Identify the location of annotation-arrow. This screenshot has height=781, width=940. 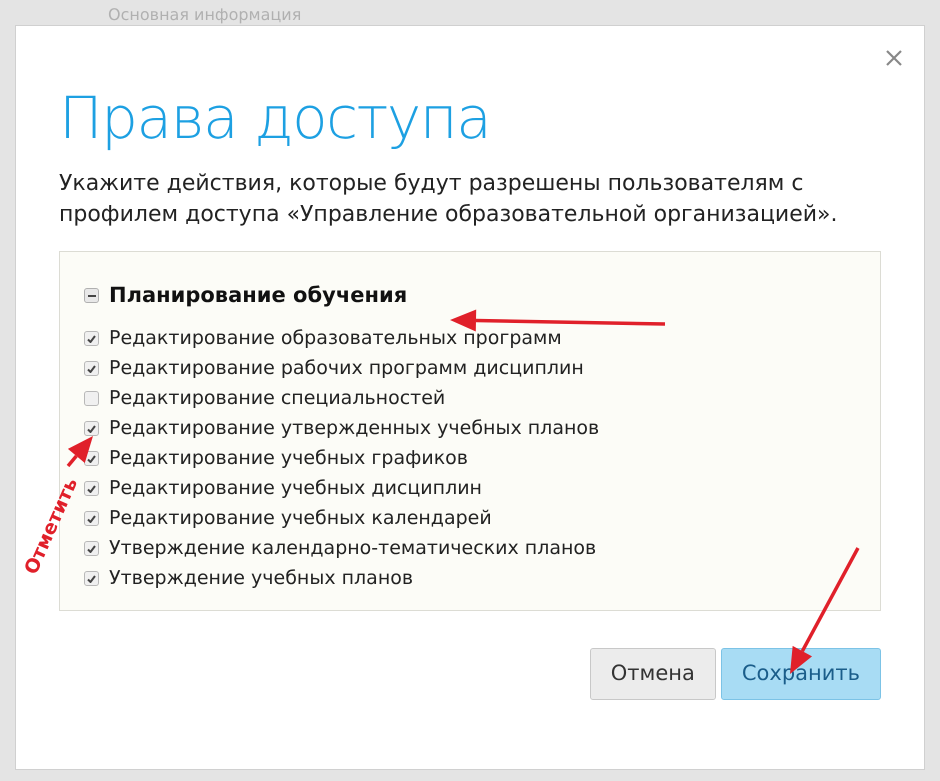
(79, 452).